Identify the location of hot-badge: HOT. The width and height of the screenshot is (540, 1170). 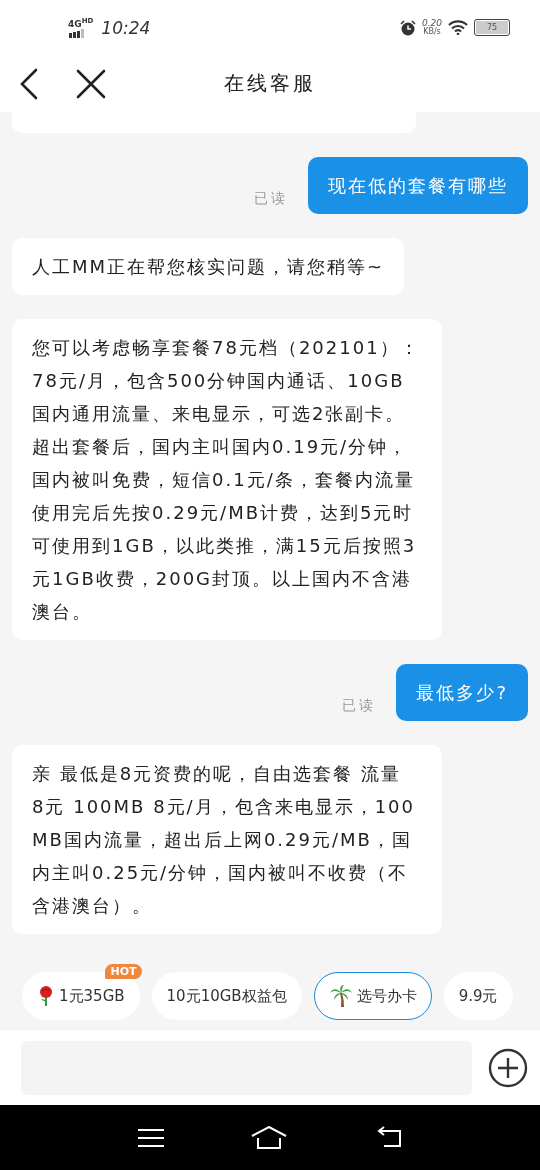
(123, 971).